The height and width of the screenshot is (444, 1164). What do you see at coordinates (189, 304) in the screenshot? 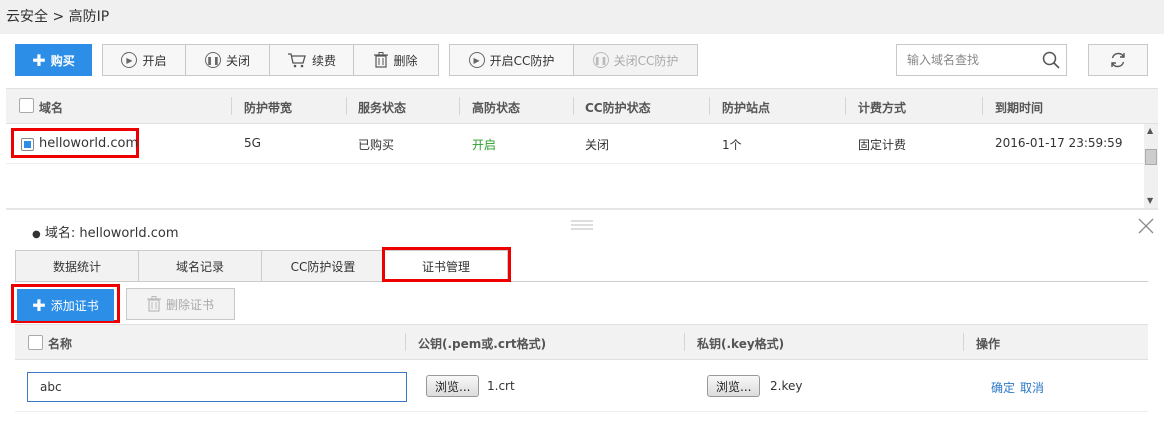
I see `delete-cert-label: 删除证书` at bounding box center [189, 304].